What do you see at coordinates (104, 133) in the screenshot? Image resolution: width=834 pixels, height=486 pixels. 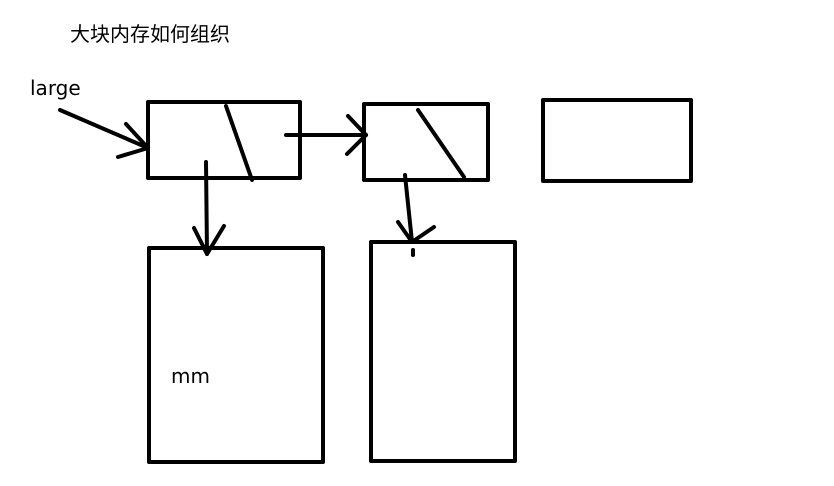 I see `large-head-arrow` at bounding box center [104, 133].